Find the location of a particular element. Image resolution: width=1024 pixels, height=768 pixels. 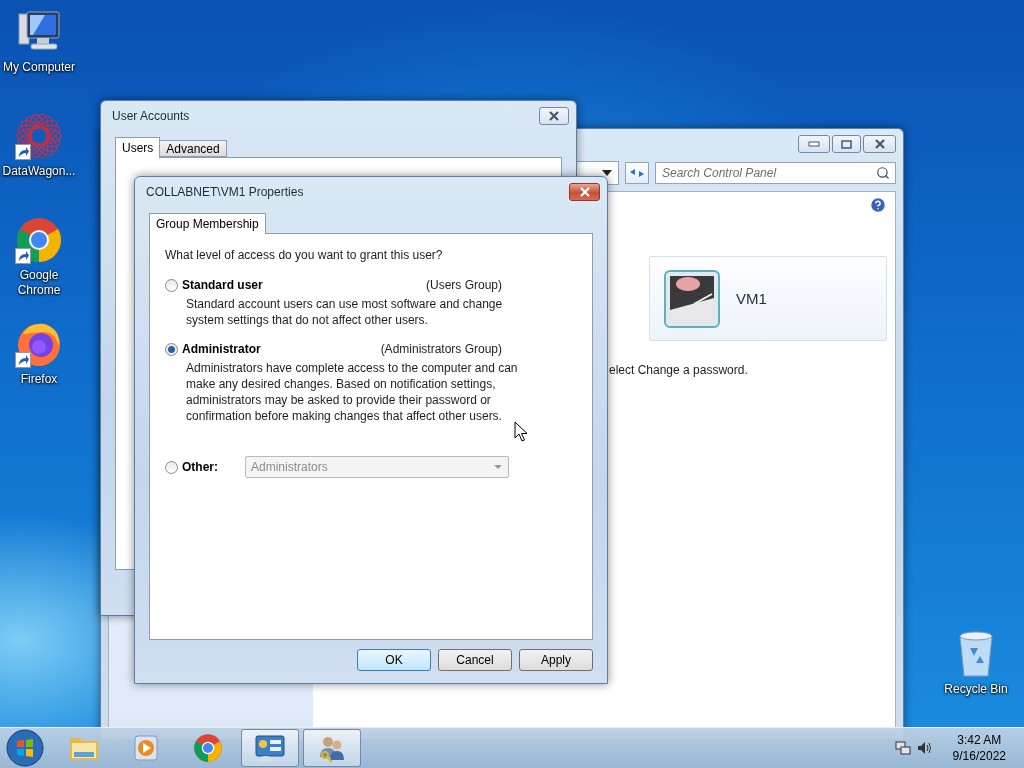

tab: Group Membership is located at coordinates (207, 223).